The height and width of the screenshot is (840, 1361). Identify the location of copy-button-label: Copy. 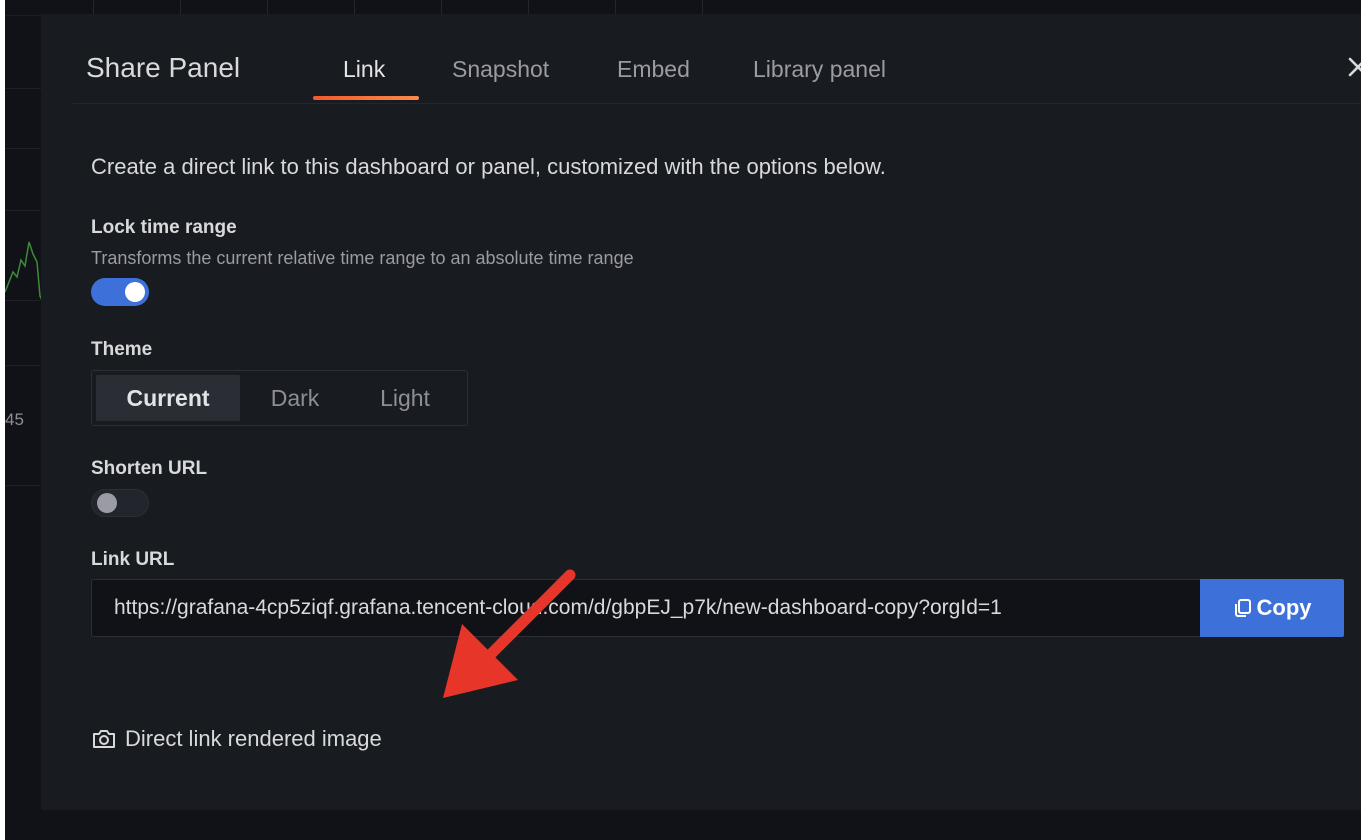
(1284, 607).